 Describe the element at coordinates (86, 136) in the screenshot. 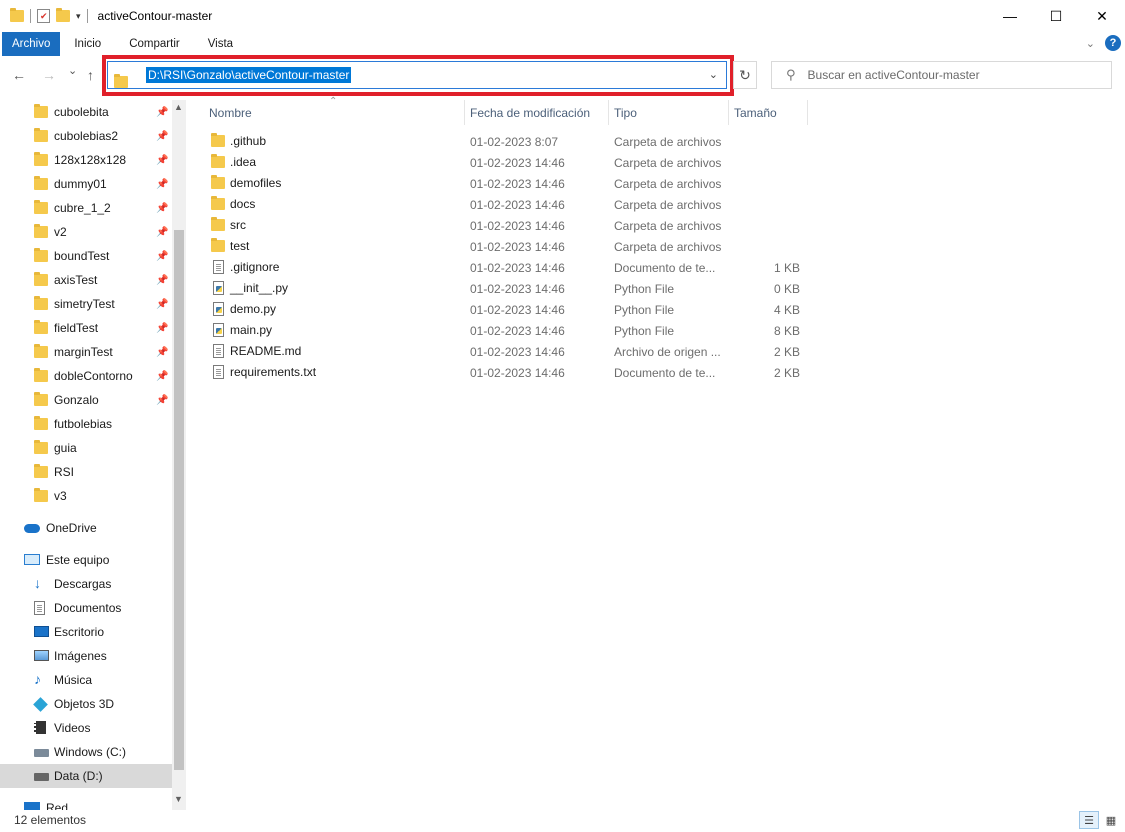

I see `sidebar-item-cubolebias2: cubolebias2 📌` at that location.